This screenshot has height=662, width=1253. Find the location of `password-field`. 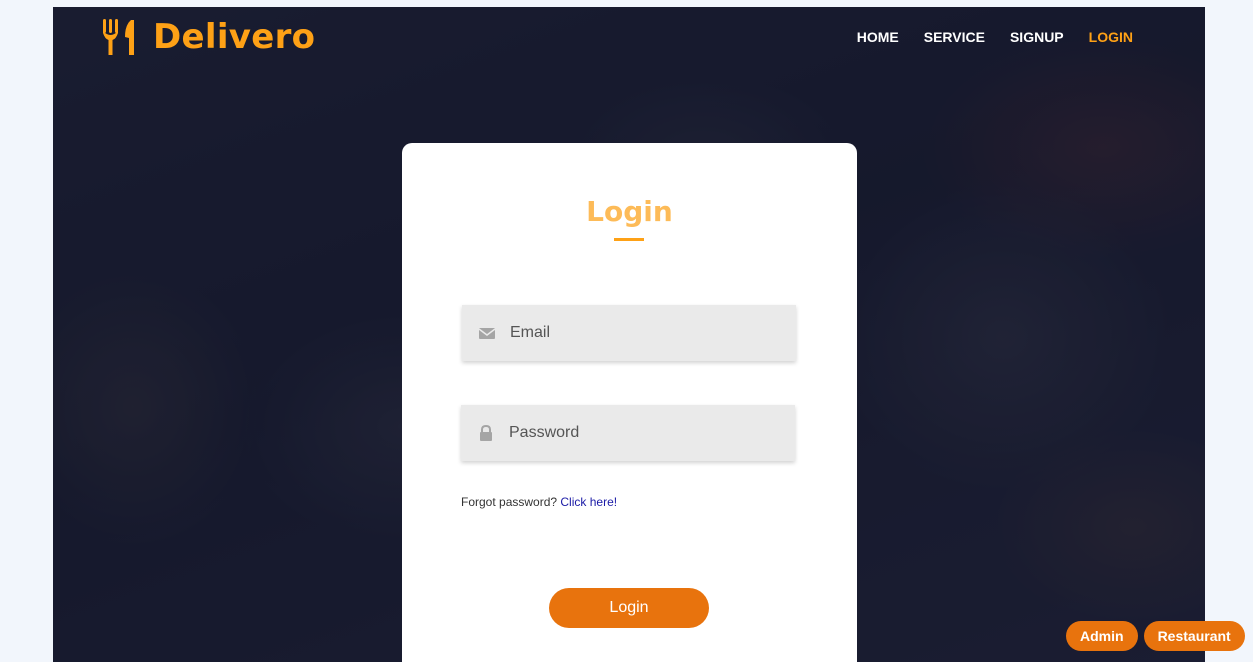

password-field is located at coordinates (628, 433).